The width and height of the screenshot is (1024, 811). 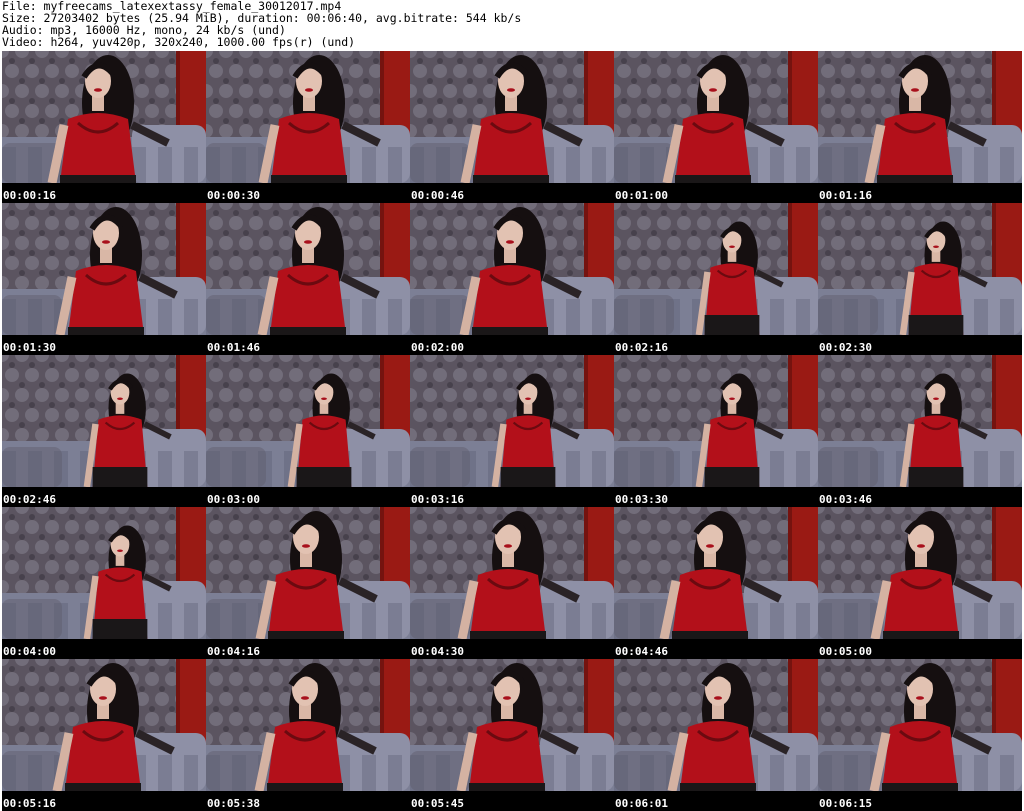 I want to click on thumbnail-cell: 00:03:46, so click(x=920, y=431).